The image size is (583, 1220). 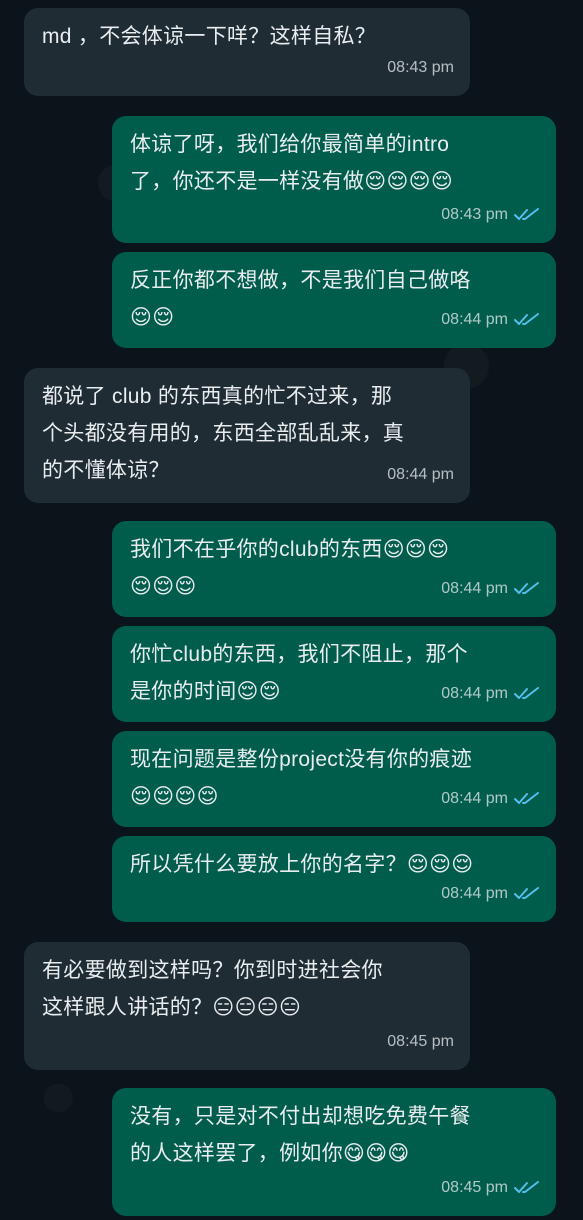 What do you see at coordinates (300, 1135) in the screenshot?
I see `message-text: 没有，只是对不付出却想吃免费午餐 的人这样罢了，例如你😋😋😋` at bounding box center [300, 1135].